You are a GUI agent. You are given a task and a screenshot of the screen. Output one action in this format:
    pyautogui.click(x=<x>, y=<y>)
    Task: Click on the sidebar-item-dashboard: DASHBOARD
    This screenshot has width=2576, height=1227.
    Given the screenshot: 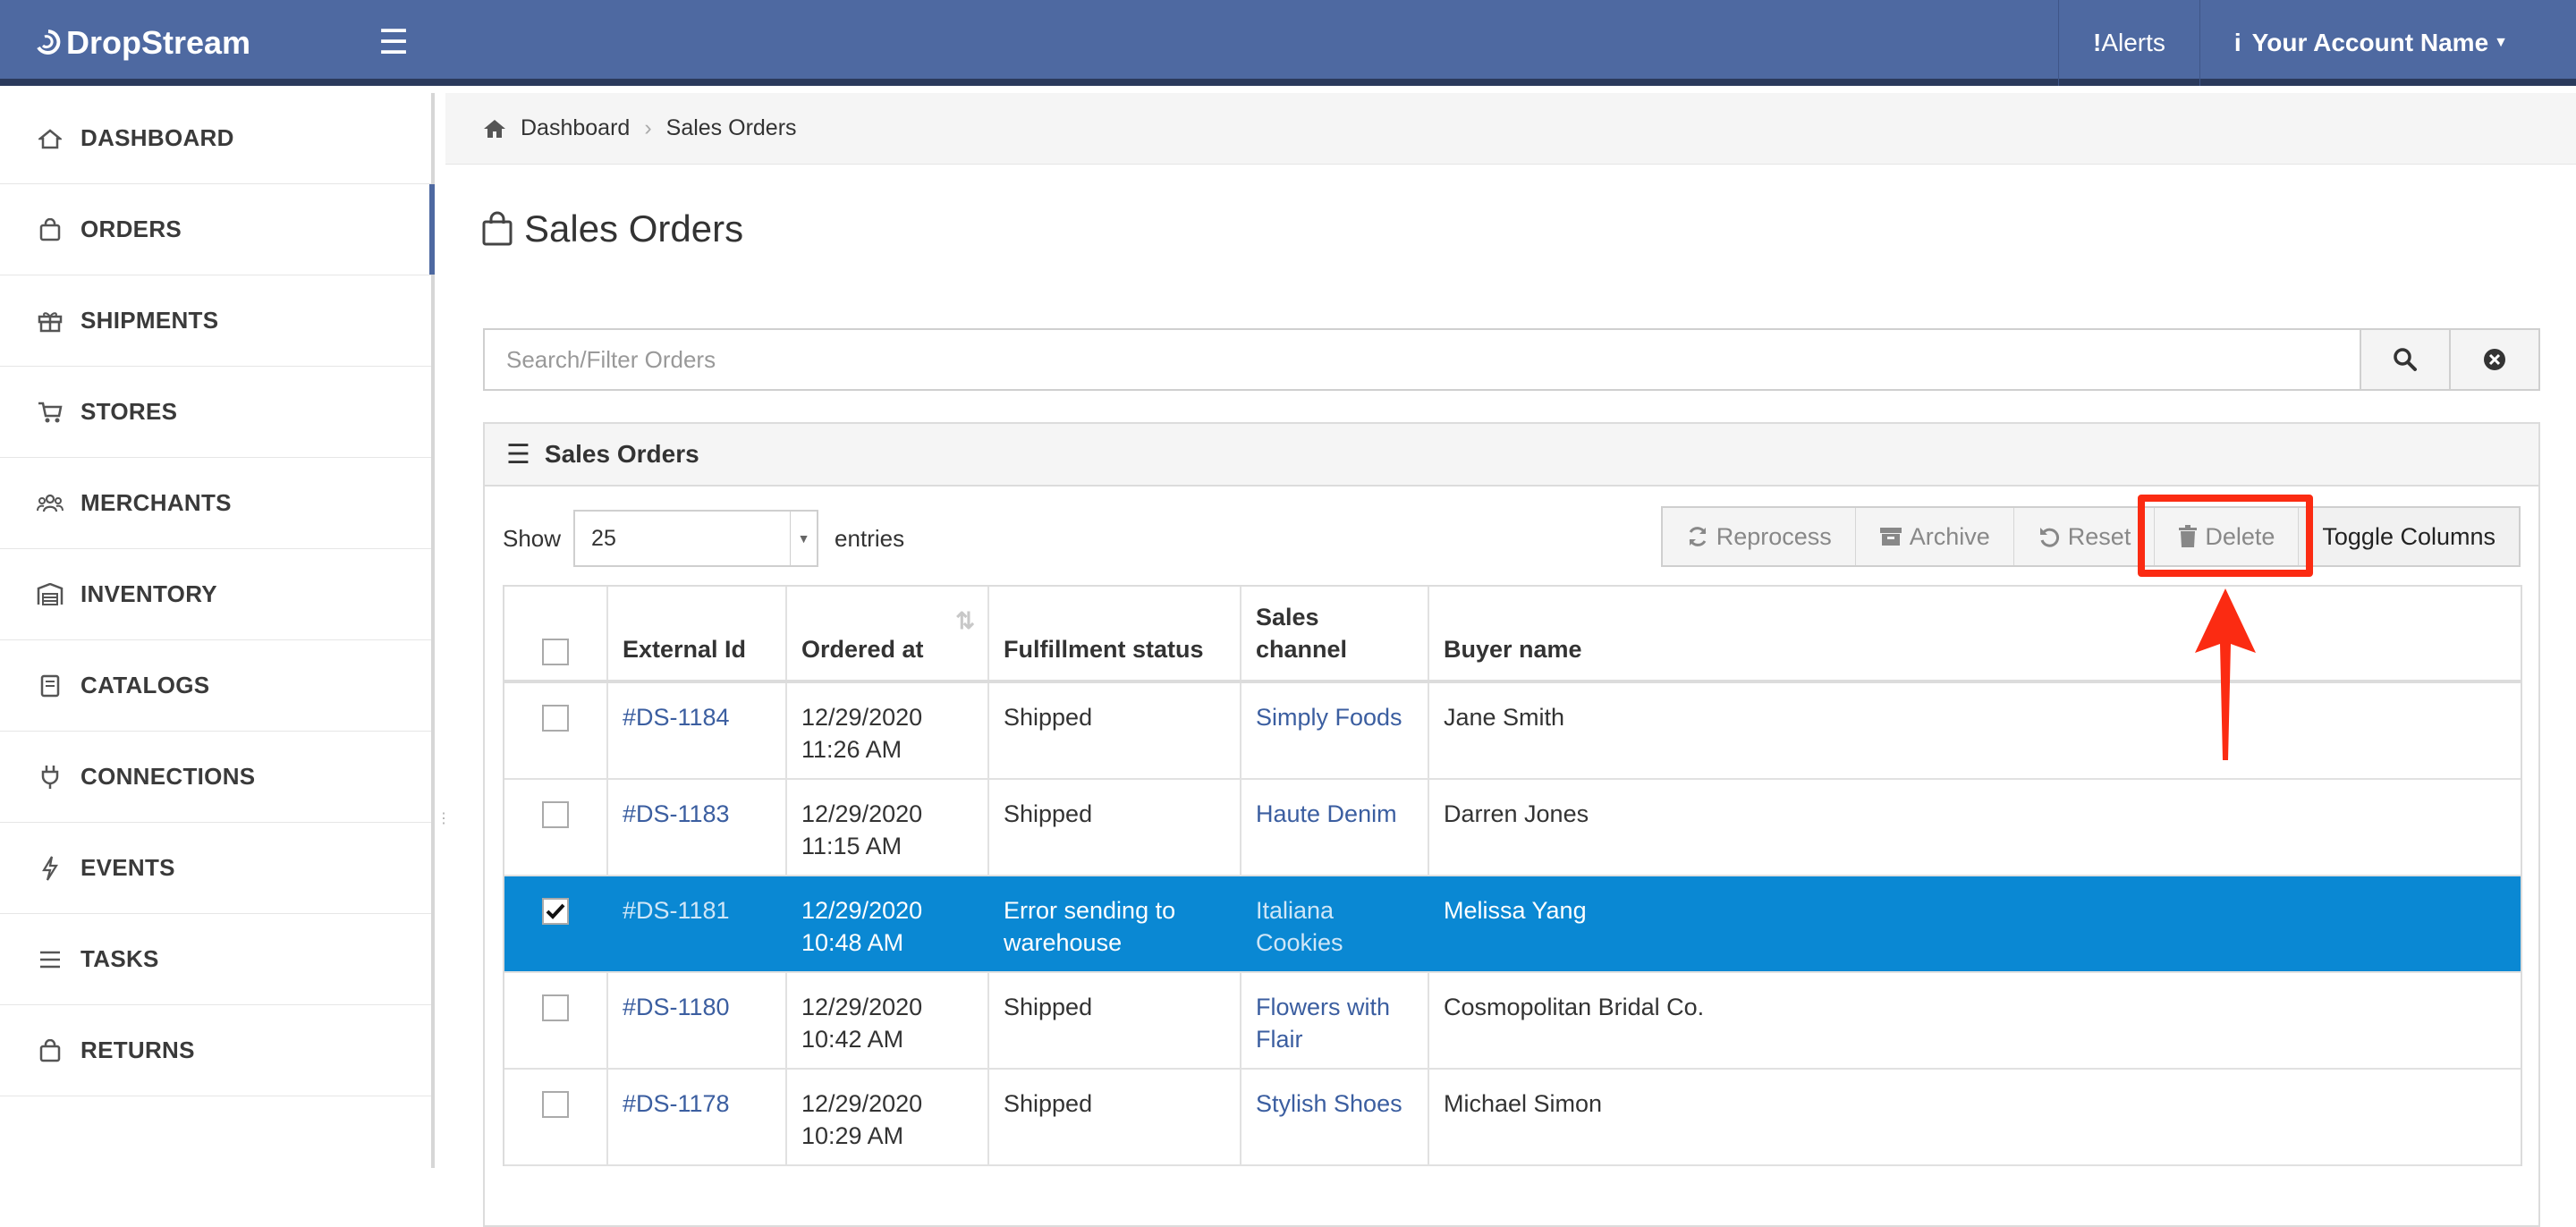 What is the action you would take?
    pyautogui.click(x=215, y=138)
    